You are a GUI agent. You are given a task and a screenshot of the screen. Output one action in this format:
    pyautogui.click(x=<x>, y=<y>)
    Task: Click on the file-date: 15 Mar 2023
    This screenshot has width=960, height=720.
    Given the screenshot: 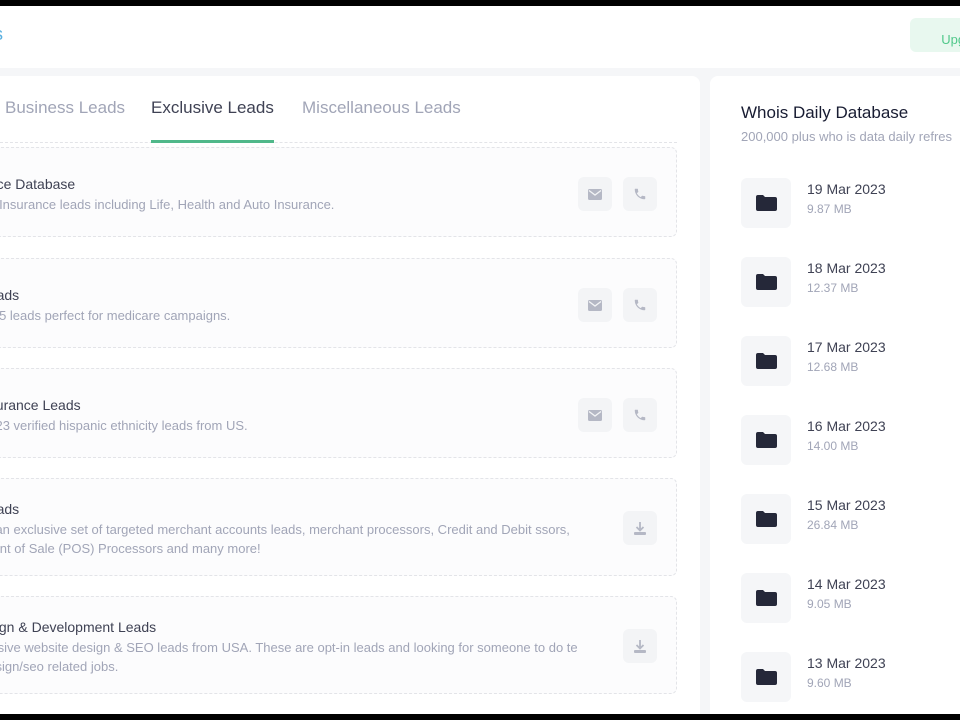 What is the action you would take?
    pyautogui.click(x=846, y=505)
    